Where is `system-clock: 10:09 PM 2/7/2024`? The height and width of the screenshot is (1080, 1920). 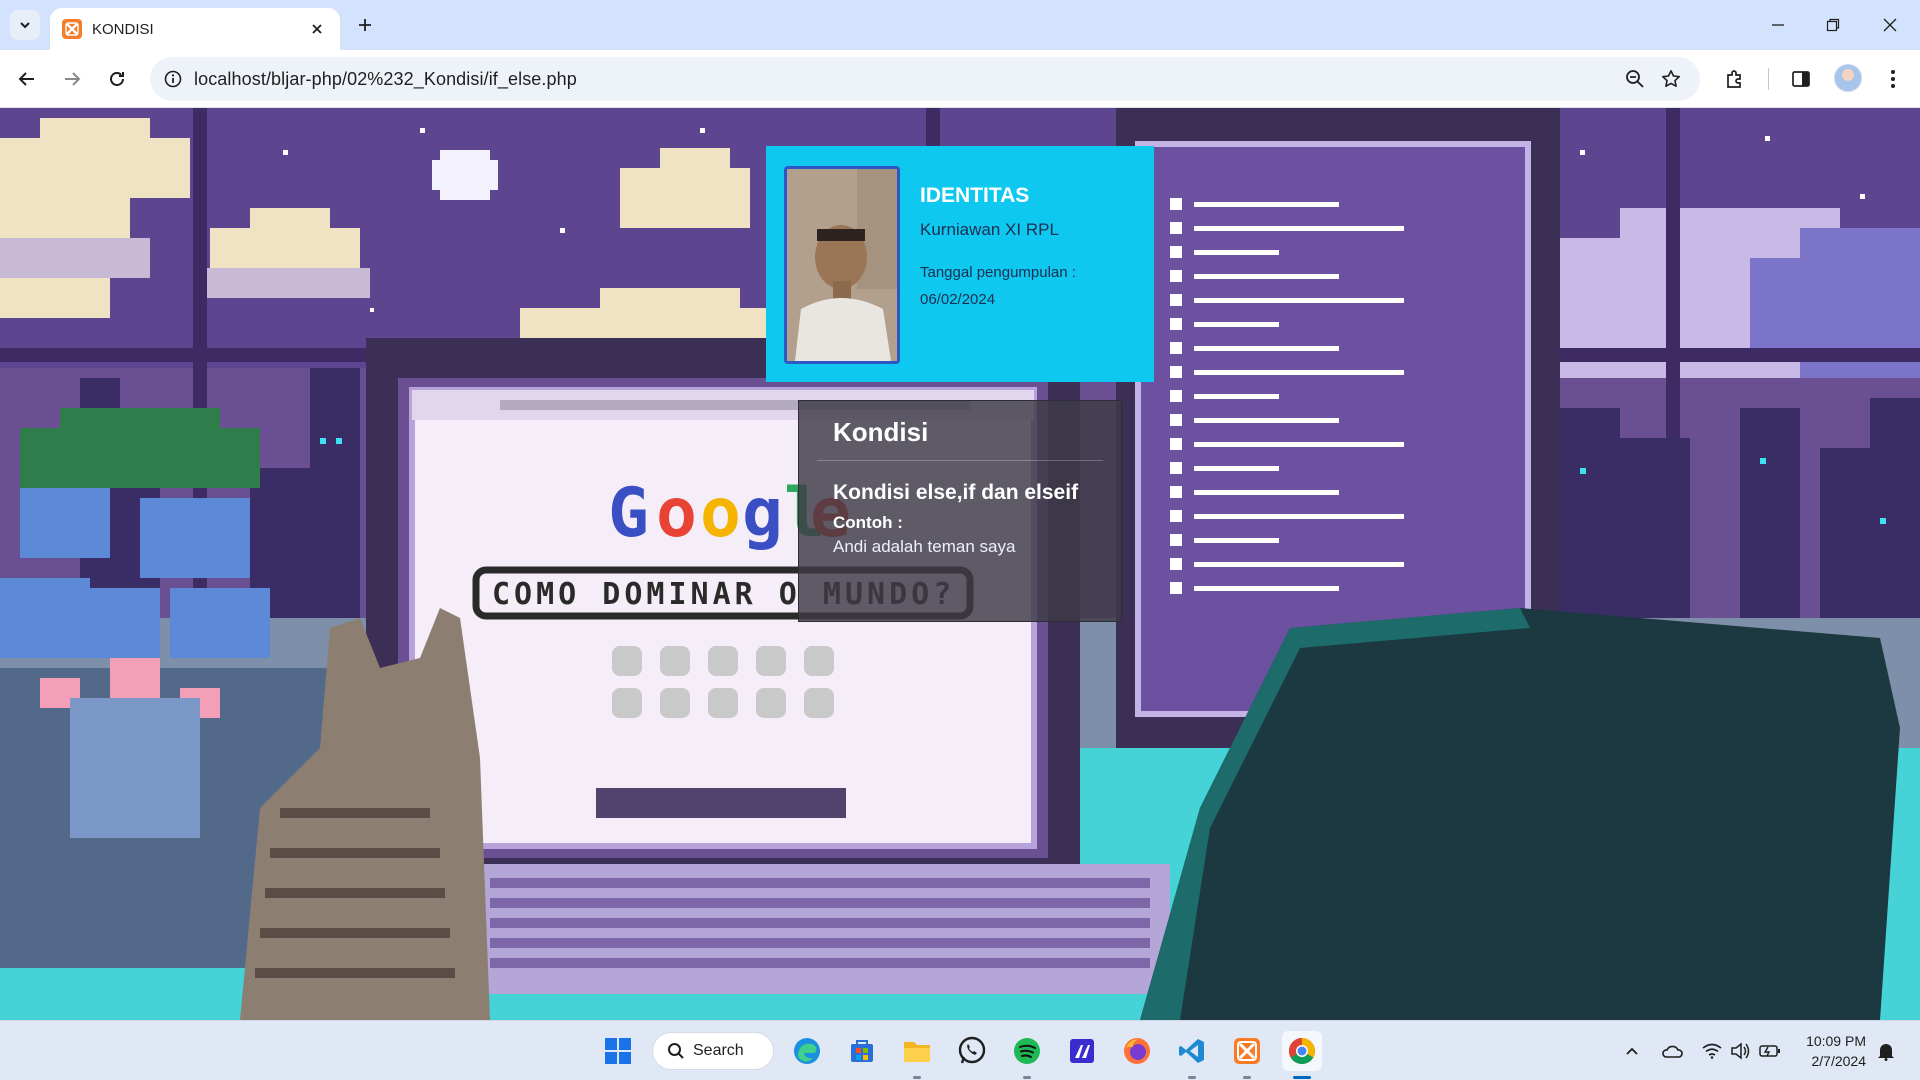
system-clock: 10:09 PM 2/7/2024 is located at coordinates (1831, 1051).